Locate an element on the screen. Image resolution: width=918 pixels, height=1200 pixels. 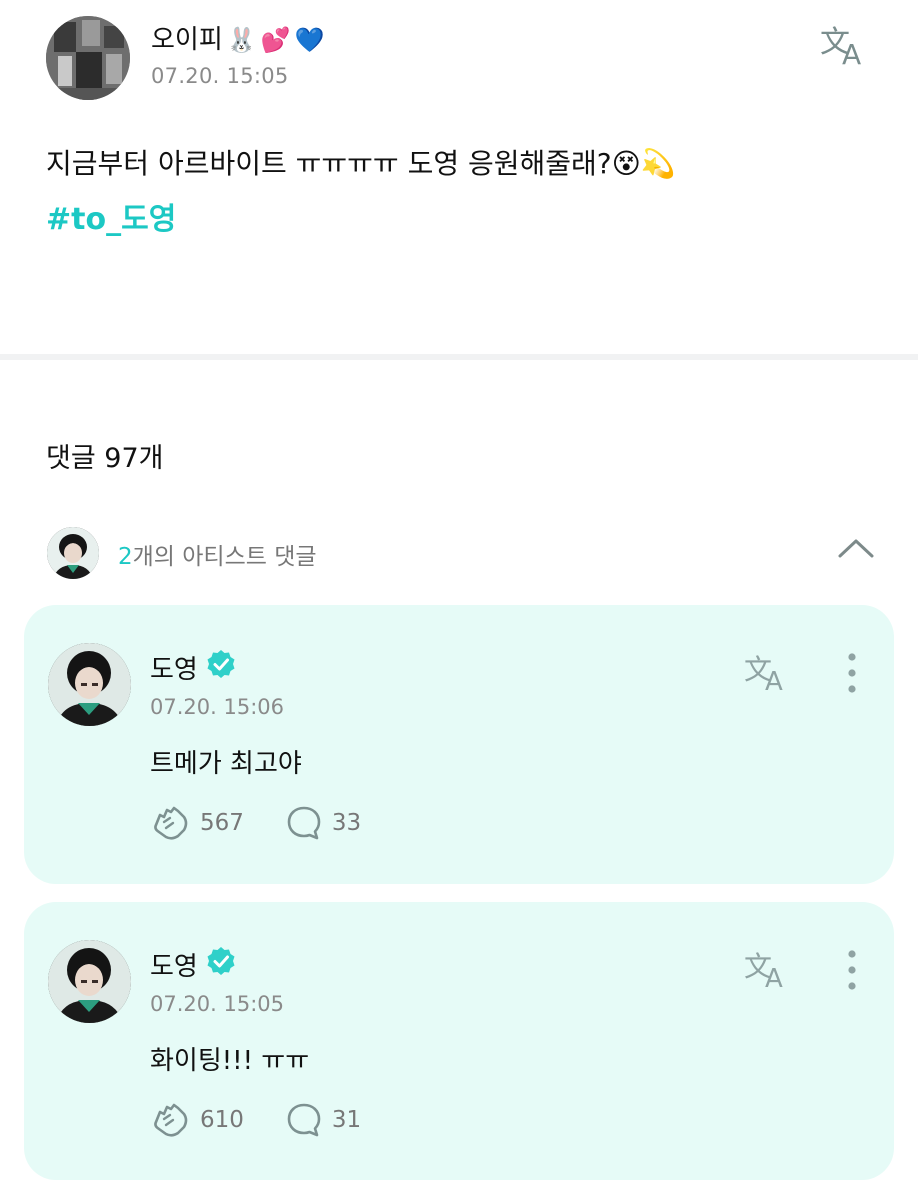
like-count: 610 is located at coordinates (222, 1120).